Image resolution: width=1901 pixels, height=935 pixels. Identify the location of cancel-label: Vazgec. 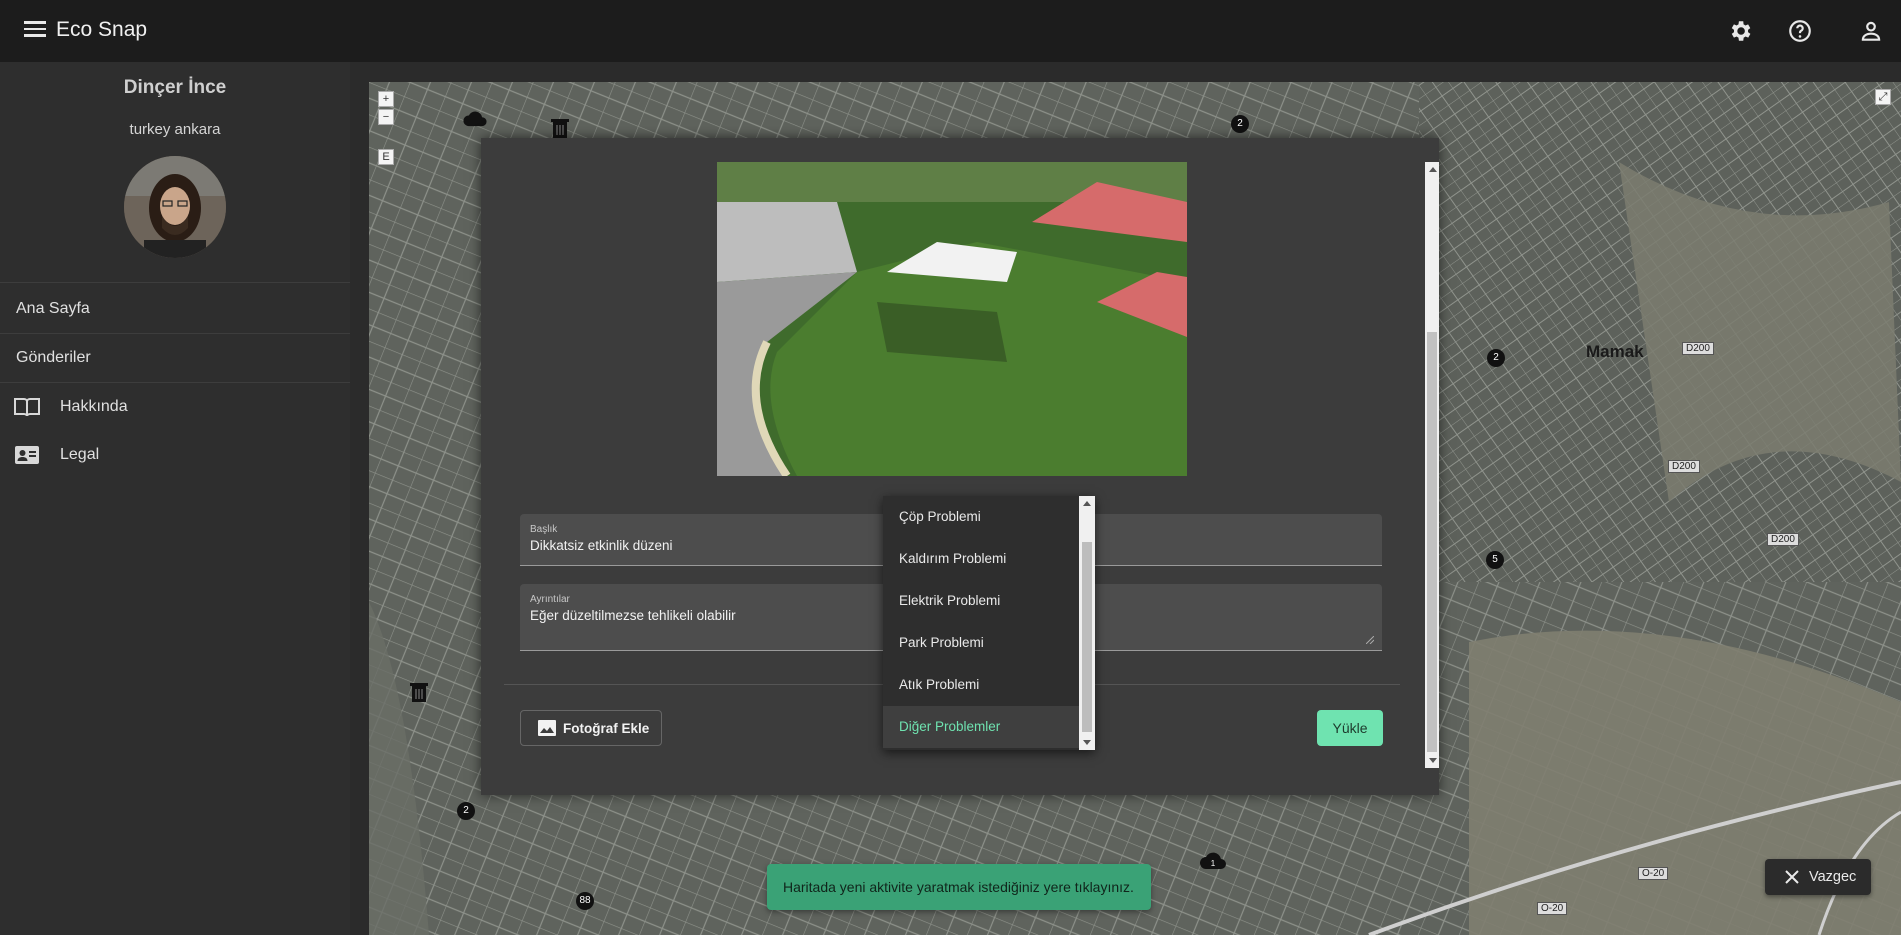
(1833, 877).